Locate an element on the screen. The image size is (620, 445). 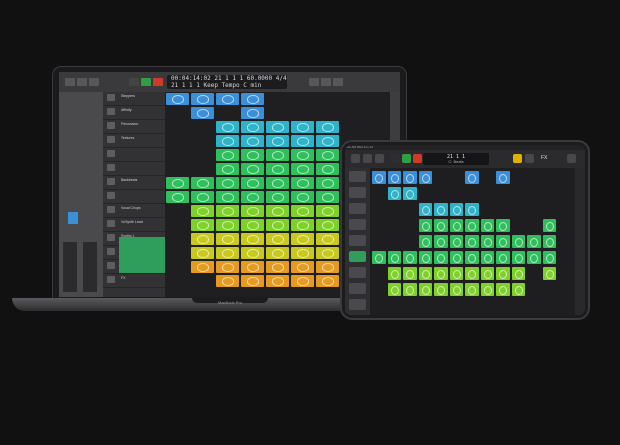
settings-icon is located at coordinates (571, 158).